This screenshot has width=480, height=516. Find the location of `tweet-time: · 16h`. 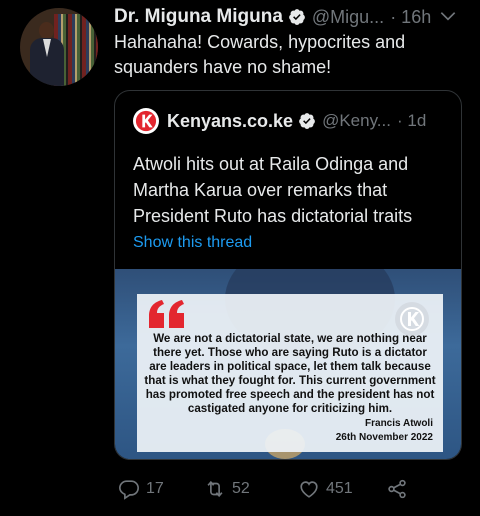

tweet-time: · 16h is located at coordinates (410, 17).